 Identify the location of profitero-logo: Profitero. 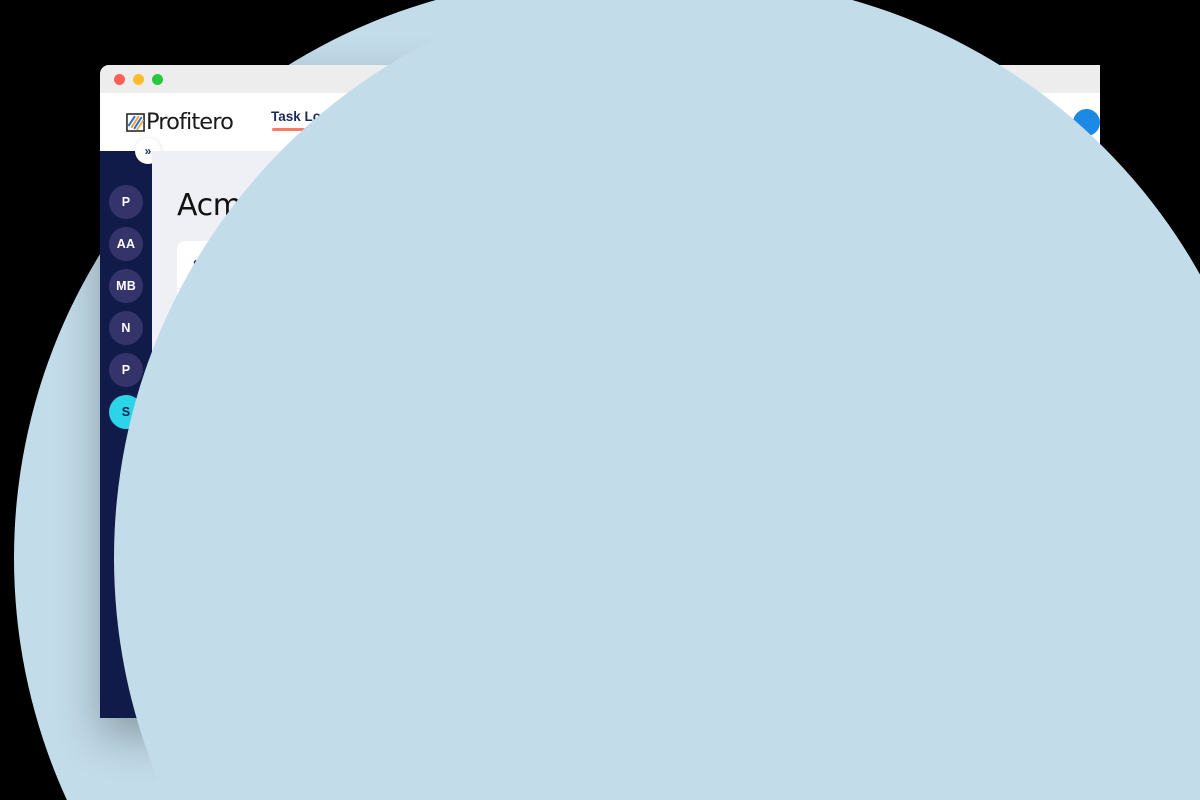
(180, 122).